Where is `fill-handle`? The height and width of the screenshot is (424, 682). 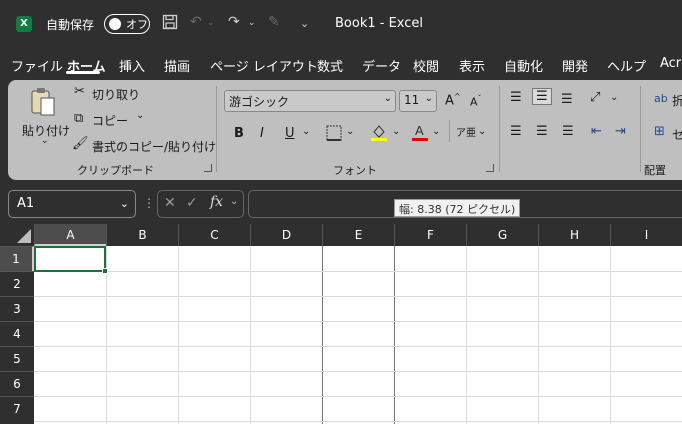 fill-handle is located at coordinates (105, 271).